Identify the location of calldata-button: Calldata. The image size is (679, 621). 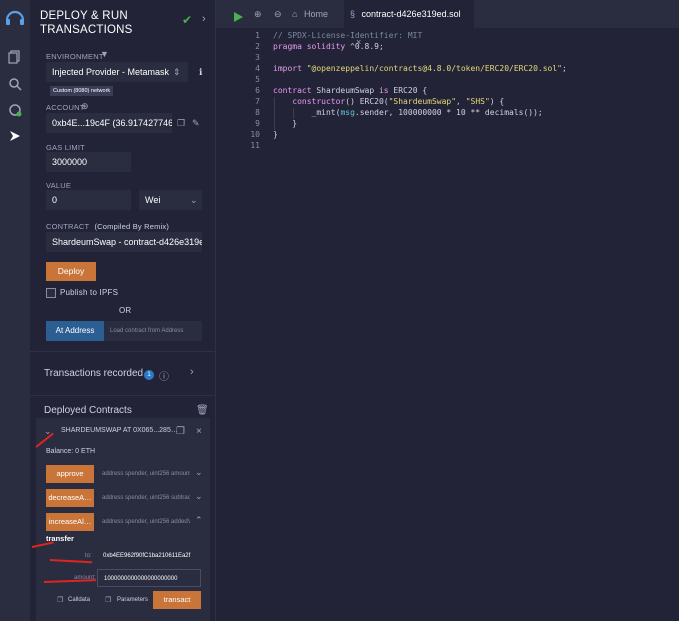
(79, 600).